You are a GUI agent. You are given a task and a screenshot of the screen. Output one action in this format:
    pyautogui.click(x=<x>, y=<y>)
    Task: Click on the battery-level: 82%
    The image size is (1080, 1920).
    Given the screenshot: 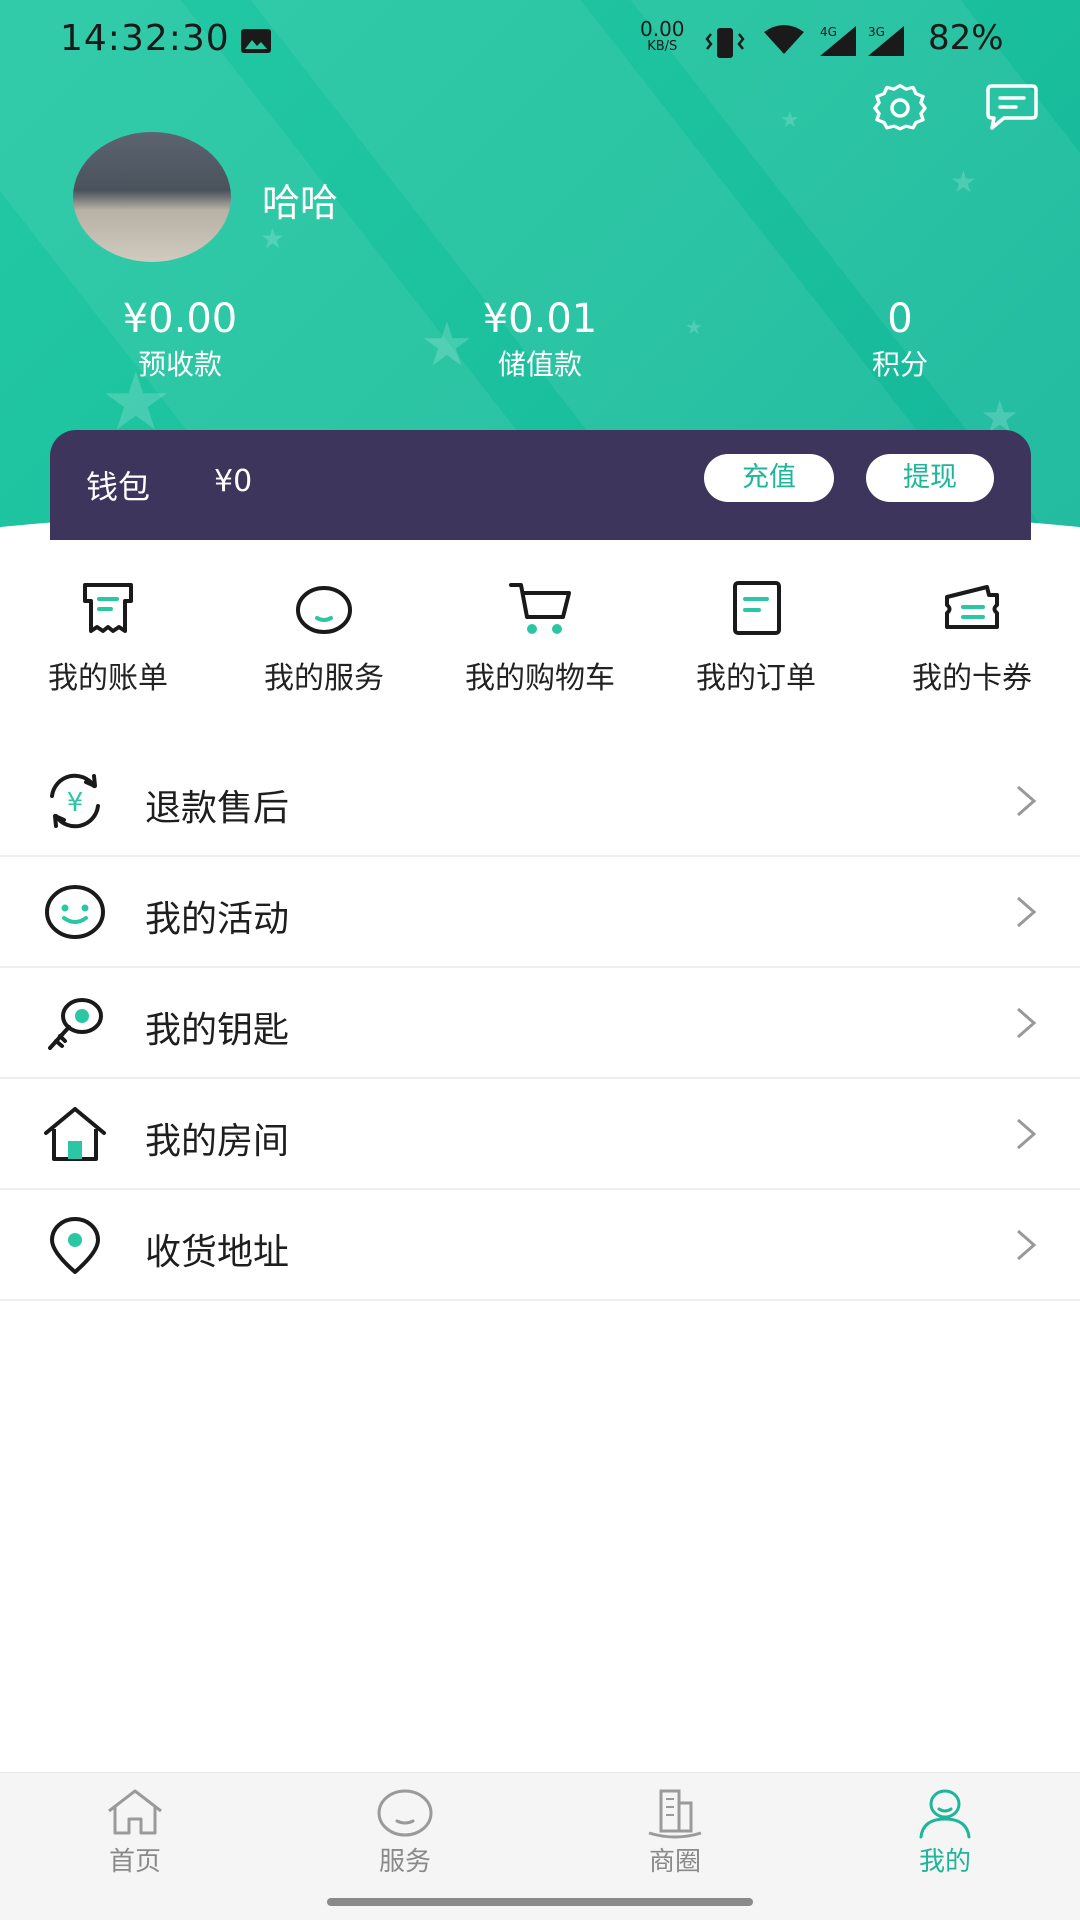 What is the action you would take?
    pyautogui.click(x=966, y=38)
    